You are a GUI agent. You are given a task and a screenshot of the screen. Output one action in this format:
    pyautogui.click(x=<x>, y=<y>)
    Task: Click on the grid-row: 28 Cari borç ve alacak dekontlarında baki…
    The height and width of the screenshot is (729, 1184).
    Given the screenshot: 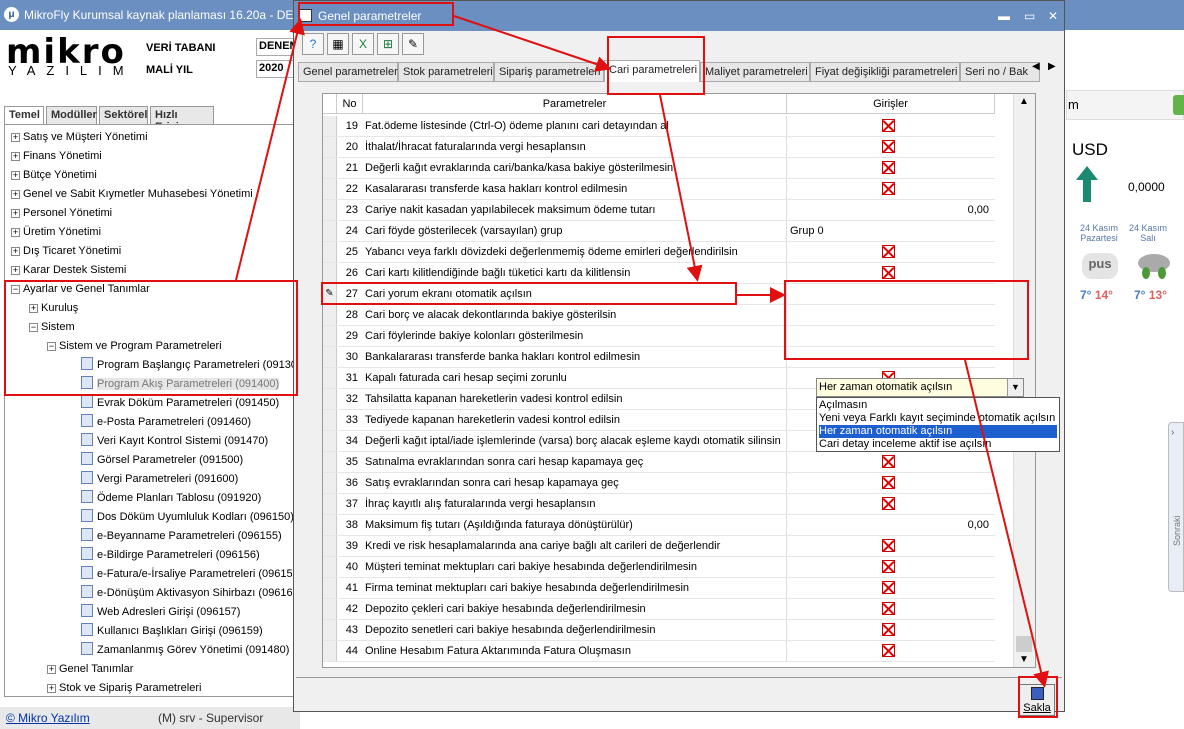 What is the action you would take?
    pyautogui.click(x=659, y=315)
    